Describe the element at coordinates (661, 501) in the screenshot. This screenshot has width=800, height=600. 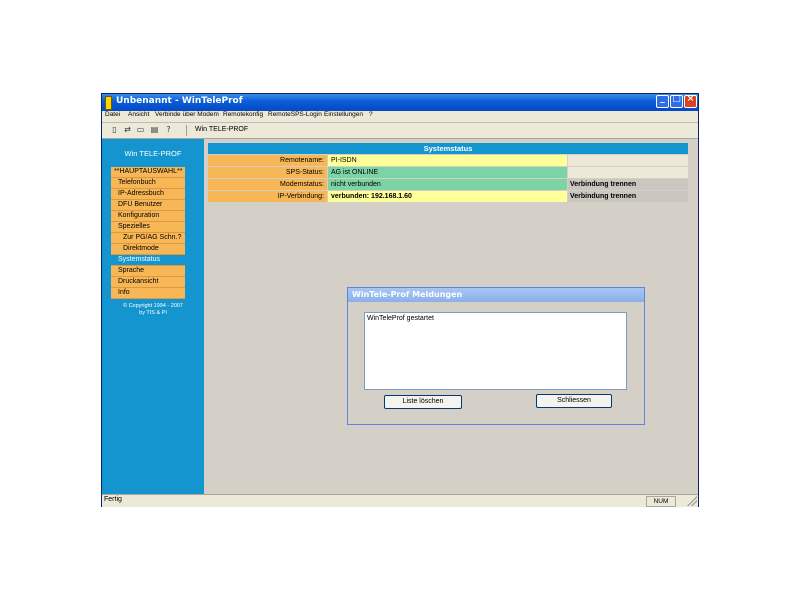
I see `num-lock-indicator: NUM` at that location.